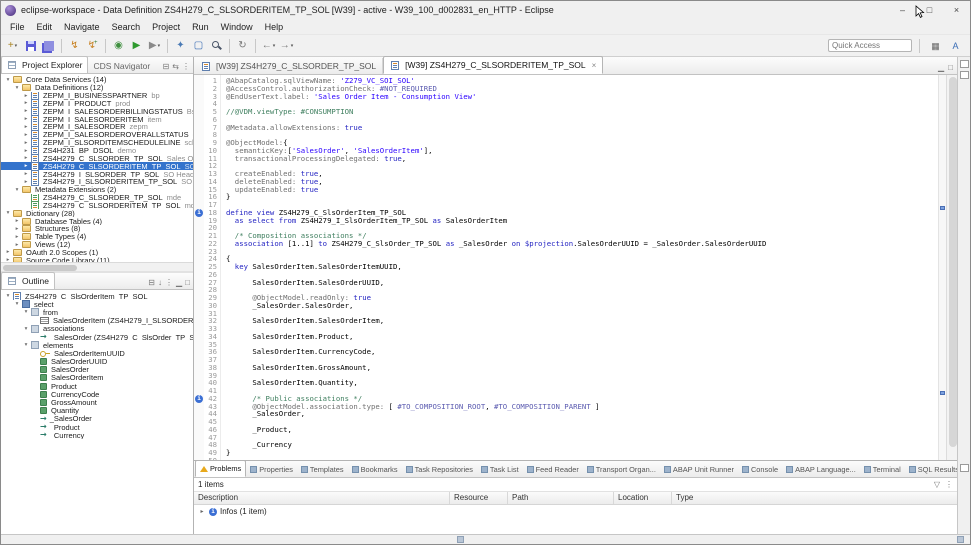  What do you see at coordinates (870, 45) in the screenshot?
I see `quick-access-input` at bounding box center [870, 45].